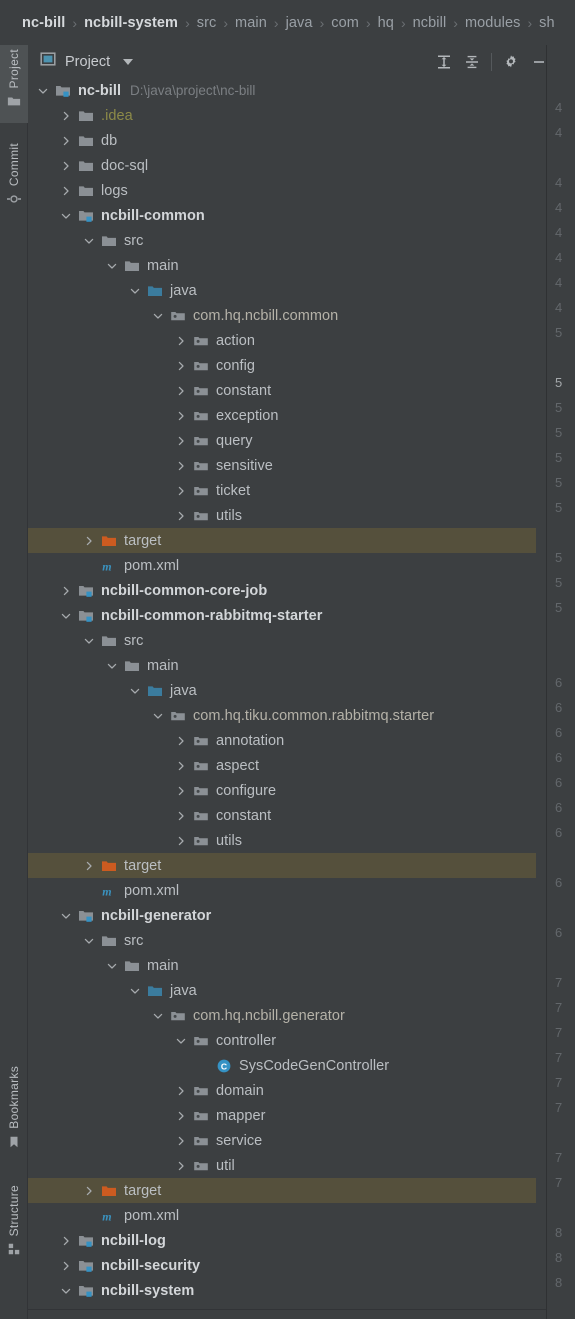 This screenshot has height=1319, width=575. Describe the element at coordinates (43, 23) in the screenshot. I see `breadcrumb-item-nc-bill: nc-bill` at that location.